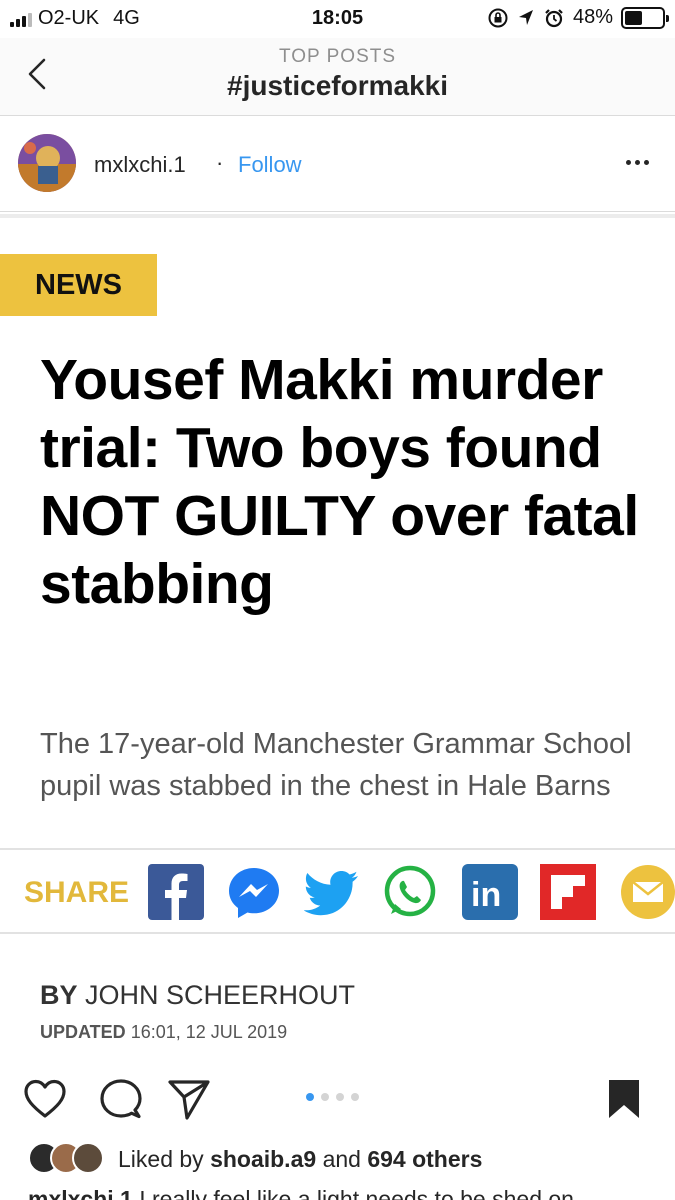 This screenshot has width=675, height=1200. What do you see at coordinates (80, 1193) in the screenshot?
I see `caption-username: mxlxchi.1` at bounding box center [80, 1193].